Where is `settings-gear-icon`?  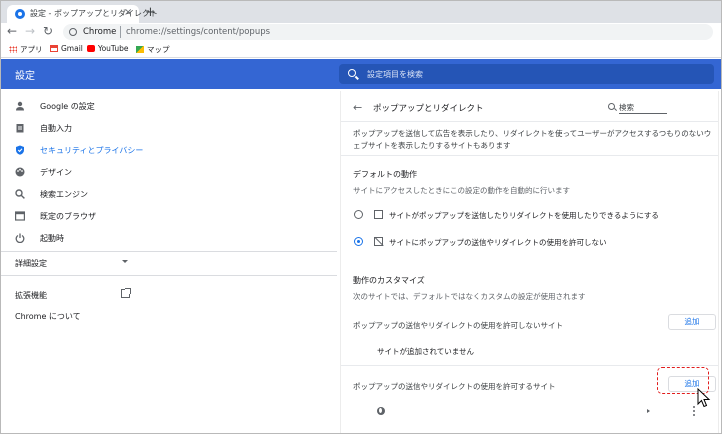
settings-gear-icon is located at coordinates (20, 14).